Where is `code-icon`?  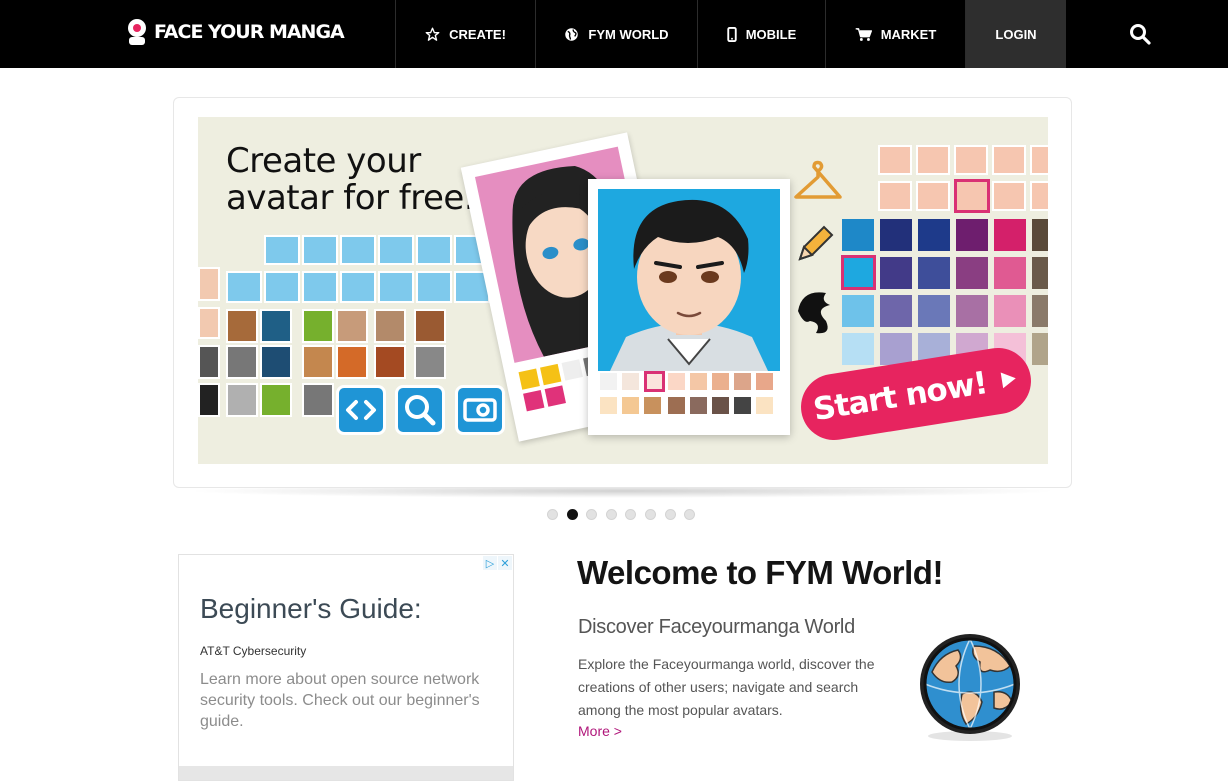 code-icon is located at coordinates (361, 410).